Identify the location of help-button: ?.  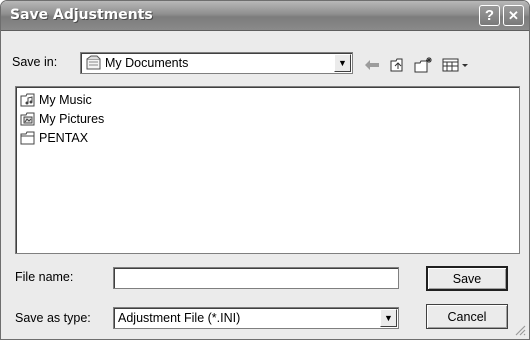
(489, 15).